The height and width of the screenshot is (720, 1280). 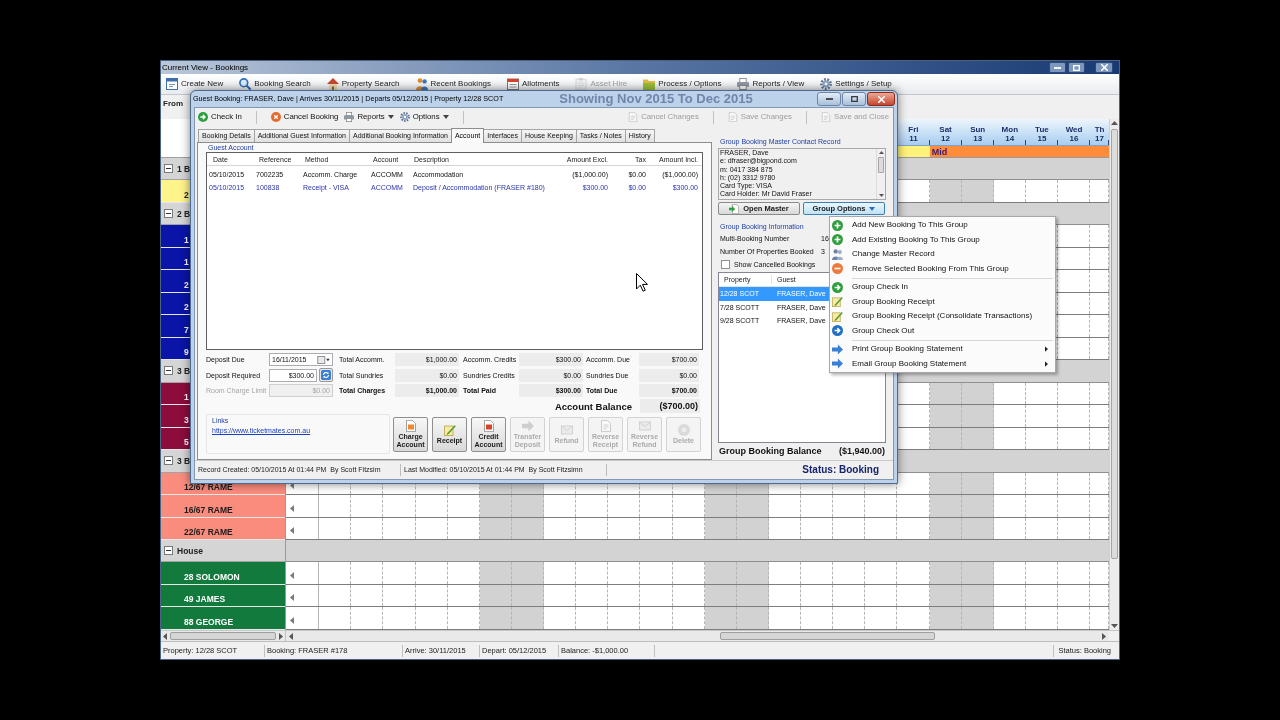 What do you see at coordinates (682, 83) in the screenshot?
I see `toolbar-button: Process / Options` at bounding box center [682, 83].